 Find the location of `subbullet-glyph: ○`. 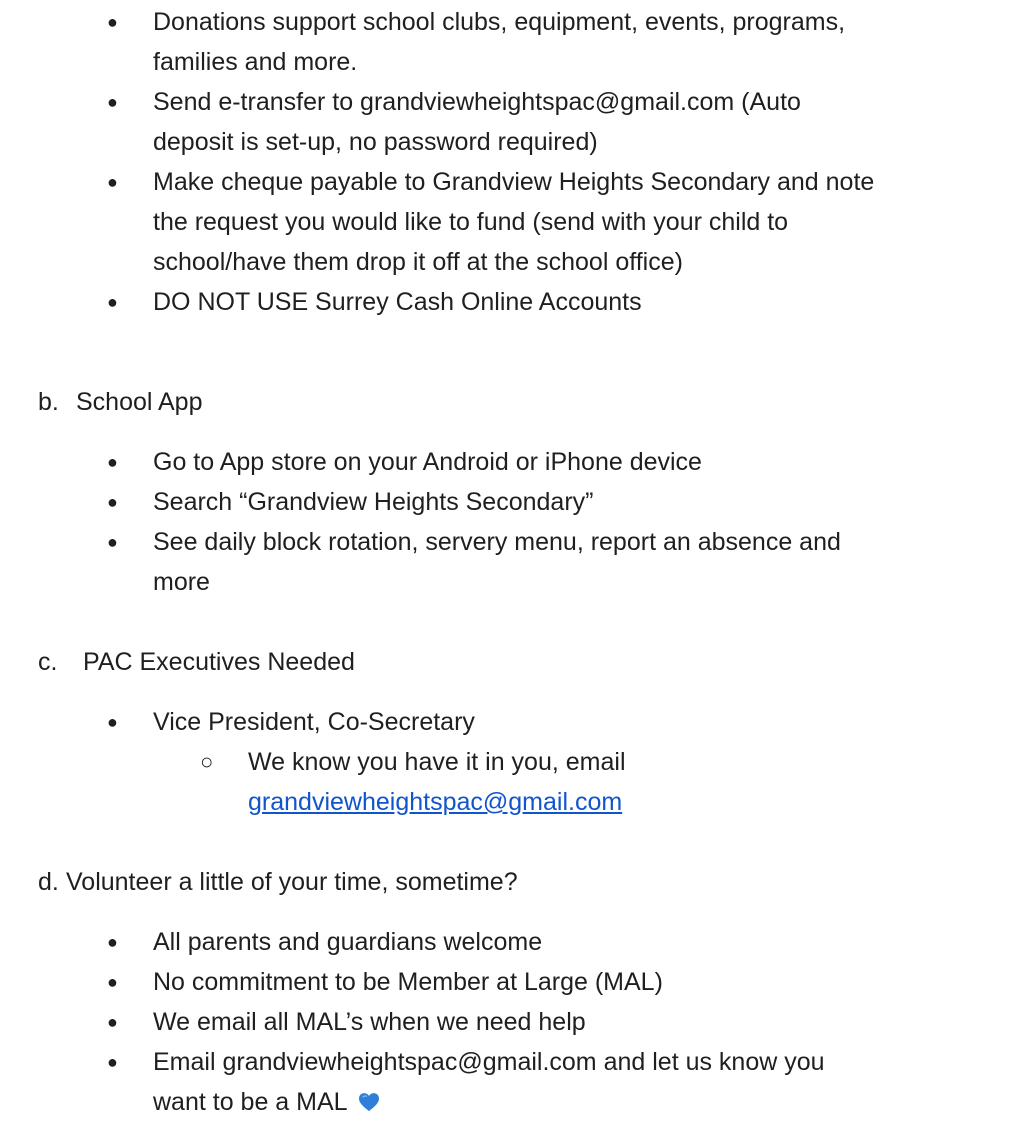

subbullet-glyph: ○ is located at coordinates (207, 761).